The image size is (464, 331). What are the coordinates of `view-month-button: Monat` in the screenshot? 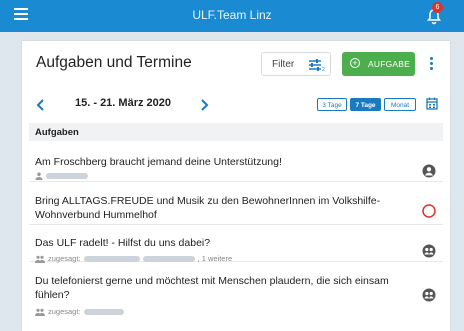 It's located at (400, 104).